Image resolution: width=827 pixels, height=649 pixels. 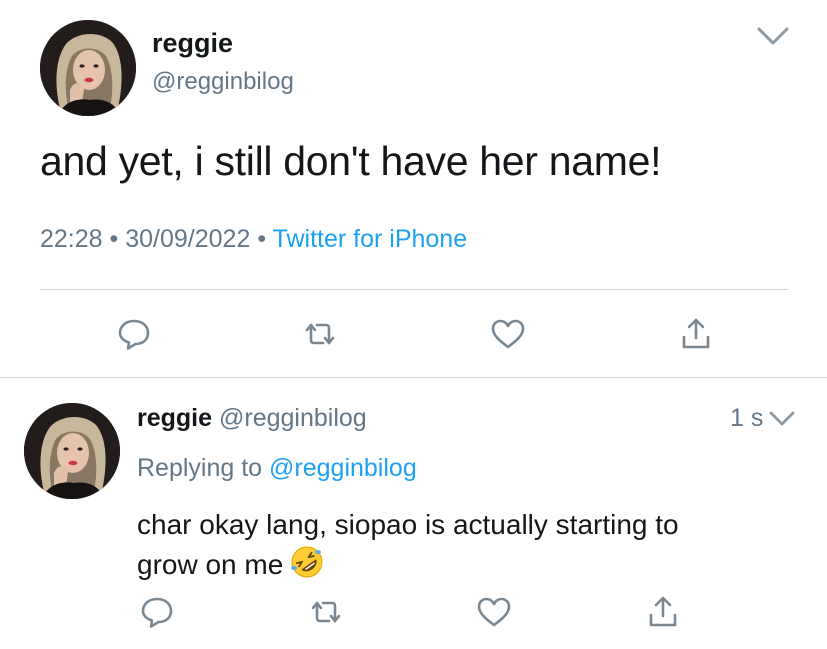 I want to click on main-avatar, so click(x=88, y=68).